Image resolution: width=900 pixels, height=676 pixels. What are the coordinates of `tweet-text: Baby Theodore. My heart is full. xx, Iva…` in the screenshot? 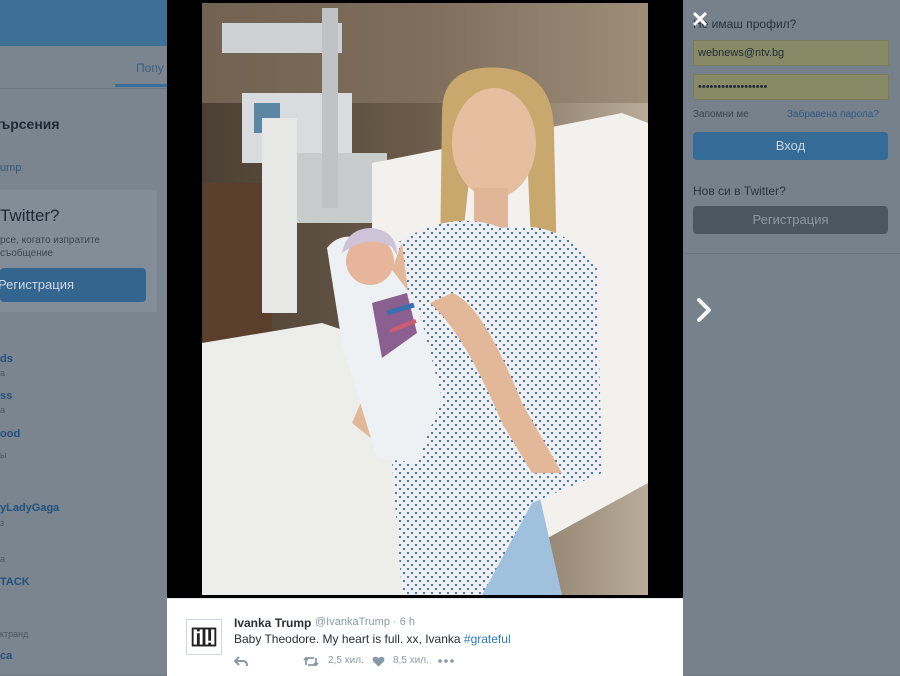 It's located at (372, 639).